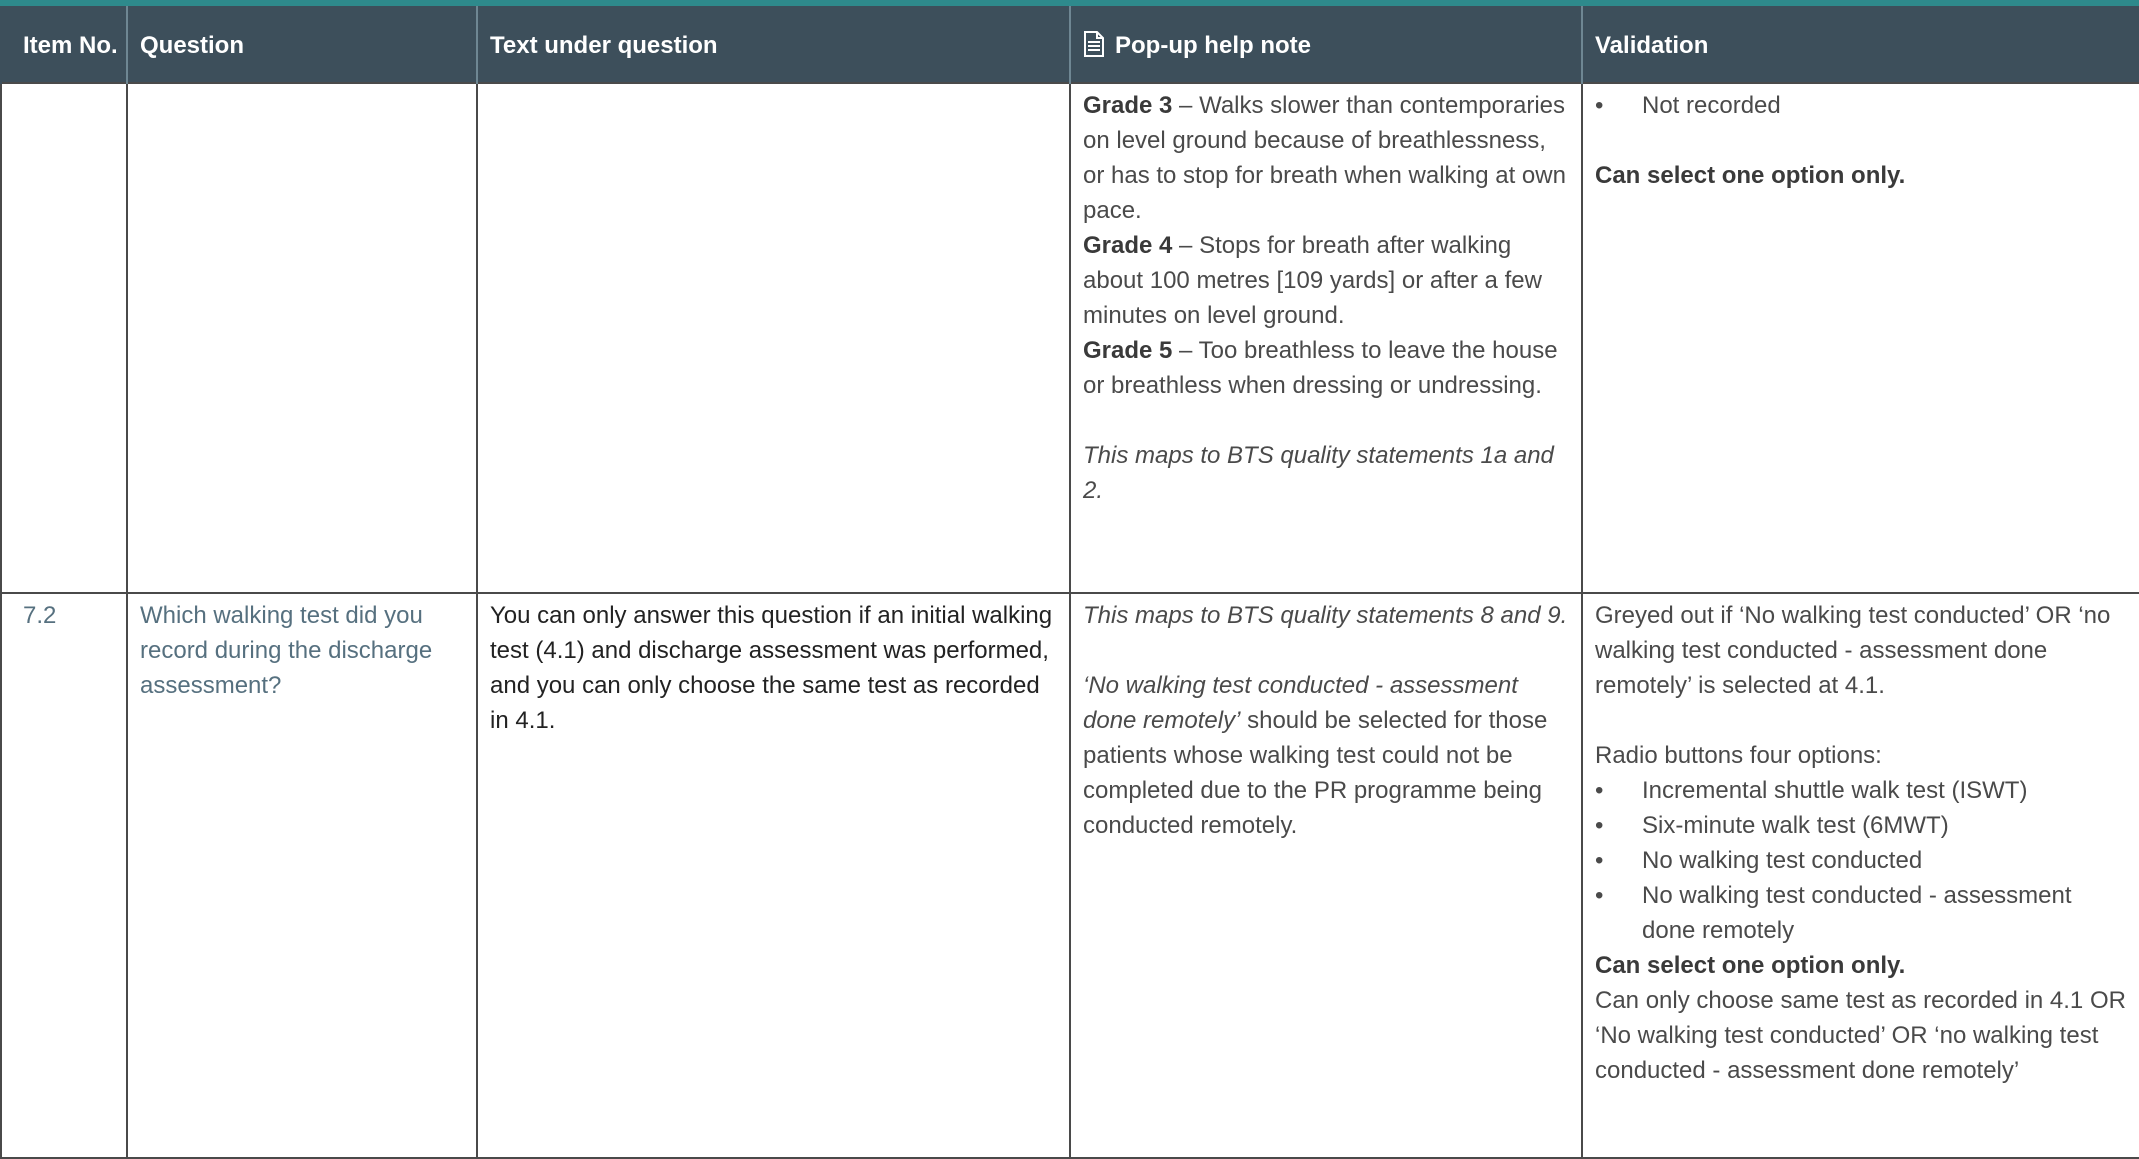 The height and width of the screenshot is (1159, 2139). Describe the element at coordinates (302, 338) in the screenshot. I see `row1-question` at that location.